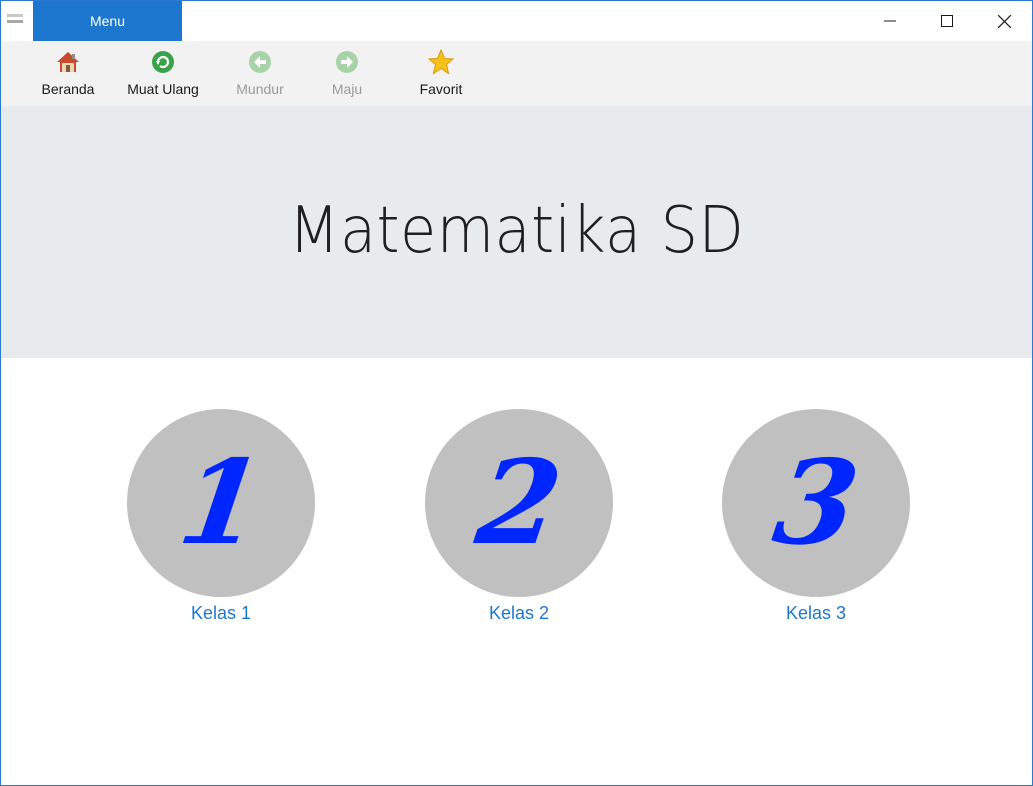  I want to click on forward-arrow-icon, so click(347, 62).